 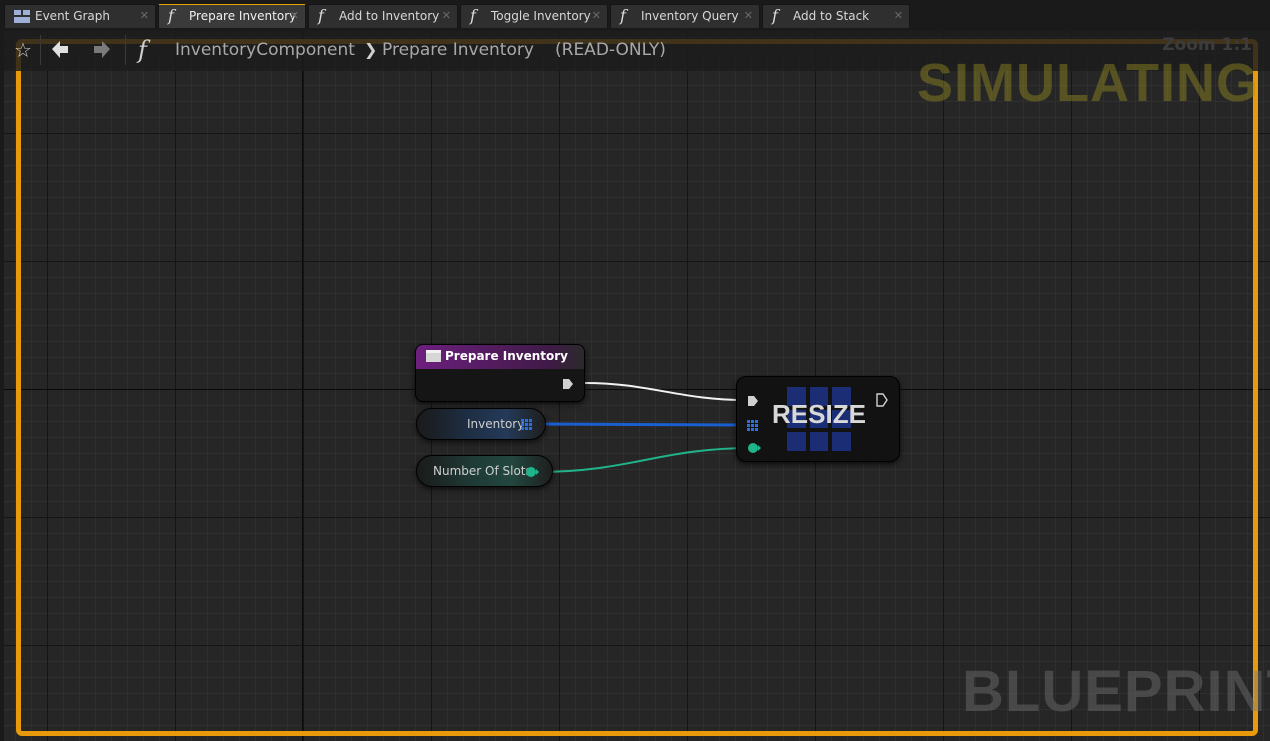 I want to click on function-entry-title: Prepare Inventory, so click(x=507, y=356).